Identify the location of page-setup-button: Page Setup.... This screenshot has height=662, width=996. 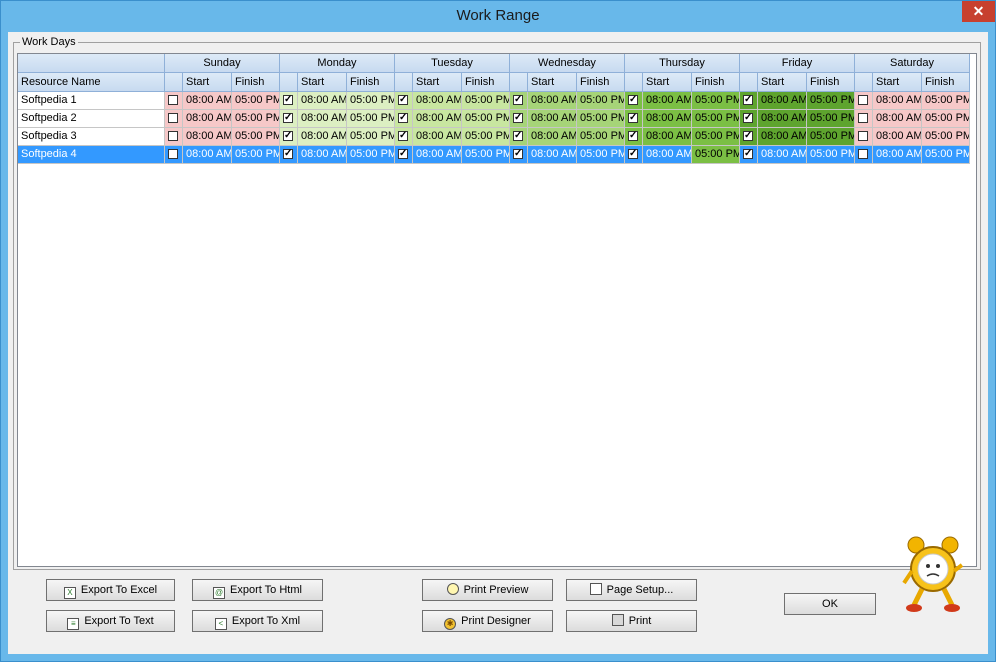
(631, 590).